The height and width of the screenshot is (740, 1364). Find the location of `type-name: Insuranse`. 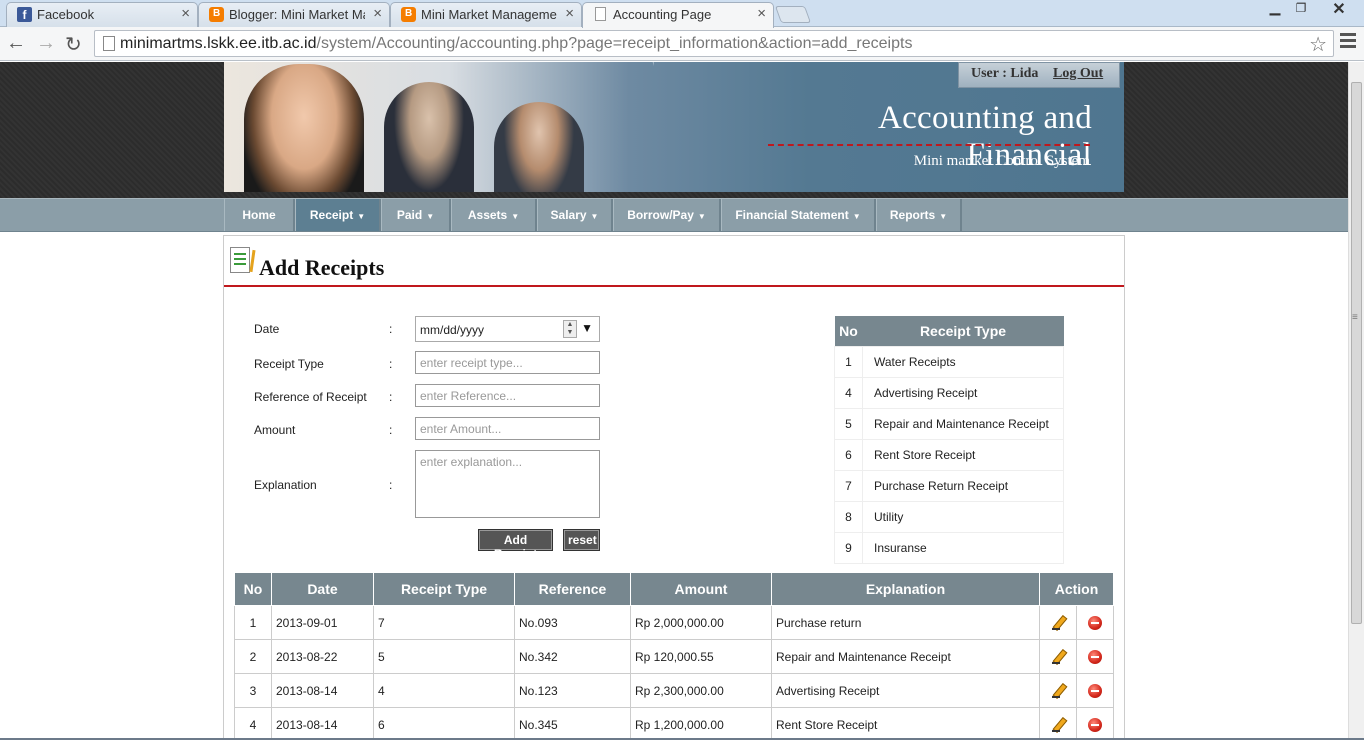

type-name: Insuranse is located at coordinates (963, 547).